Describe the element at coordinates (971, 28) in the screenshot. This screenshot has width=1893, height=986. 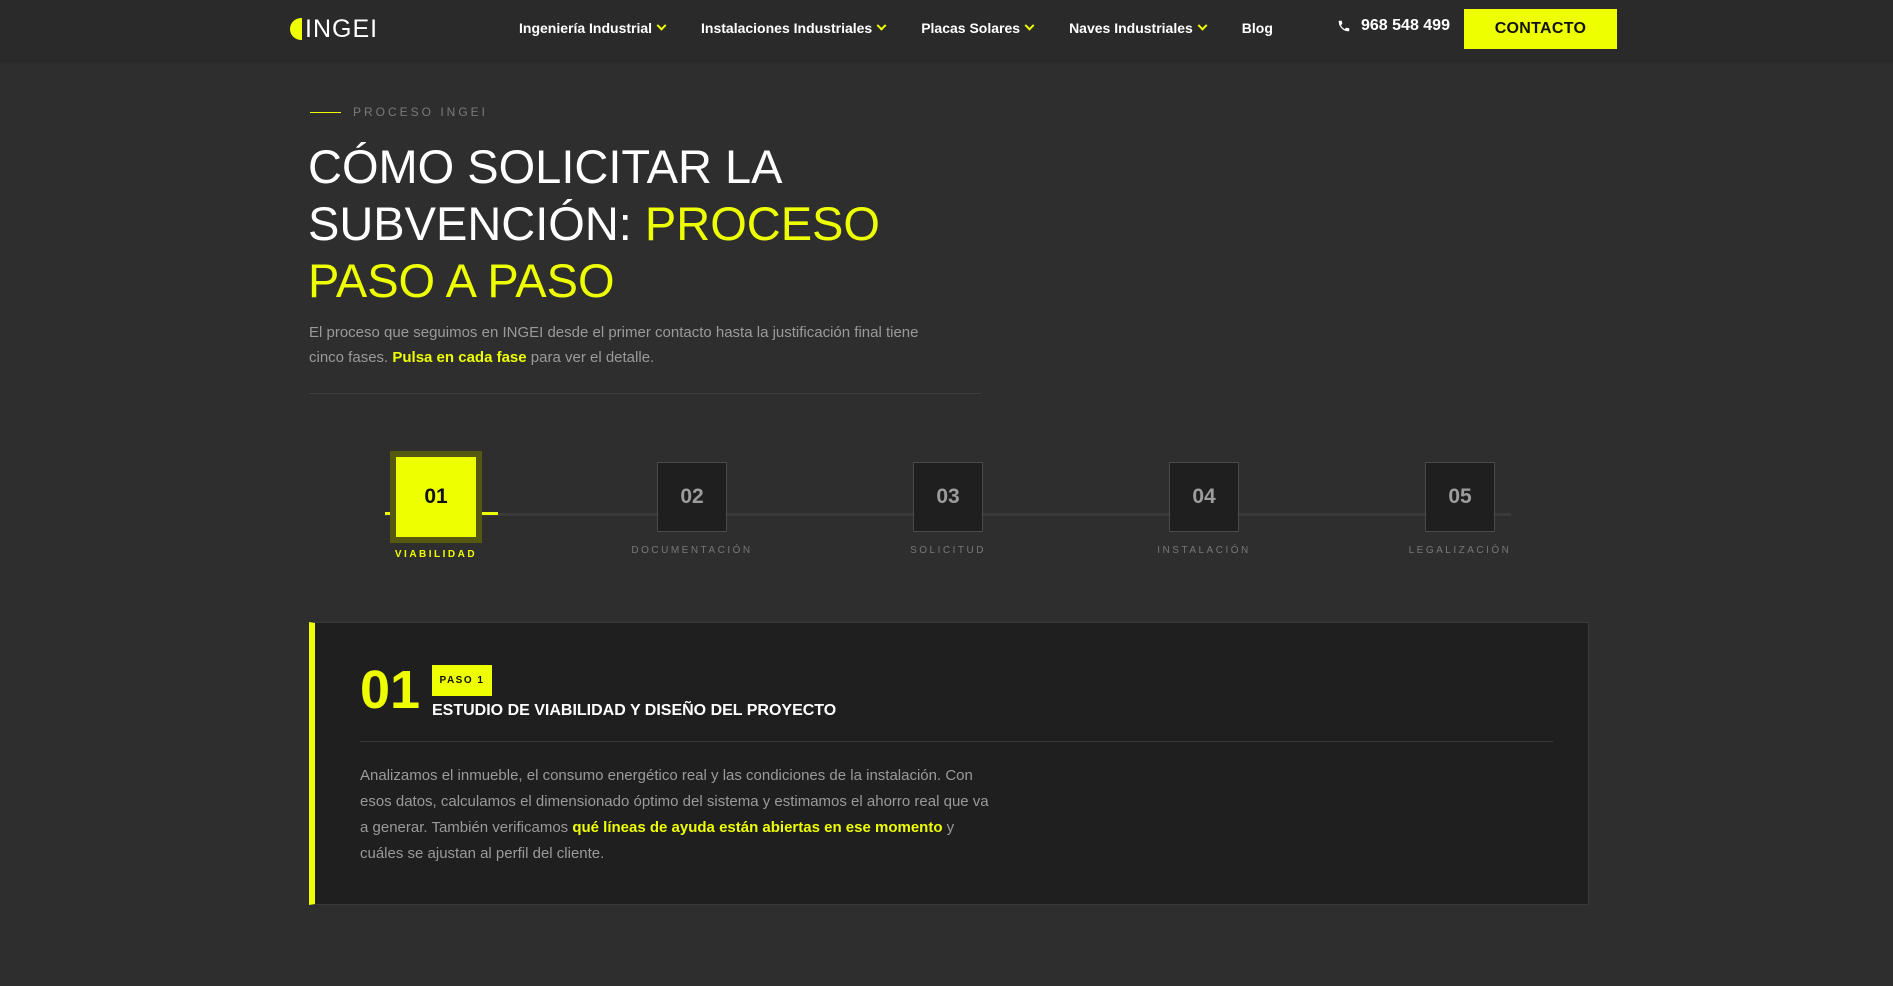
I see `menu-item-label: Placas Solares` at that location.